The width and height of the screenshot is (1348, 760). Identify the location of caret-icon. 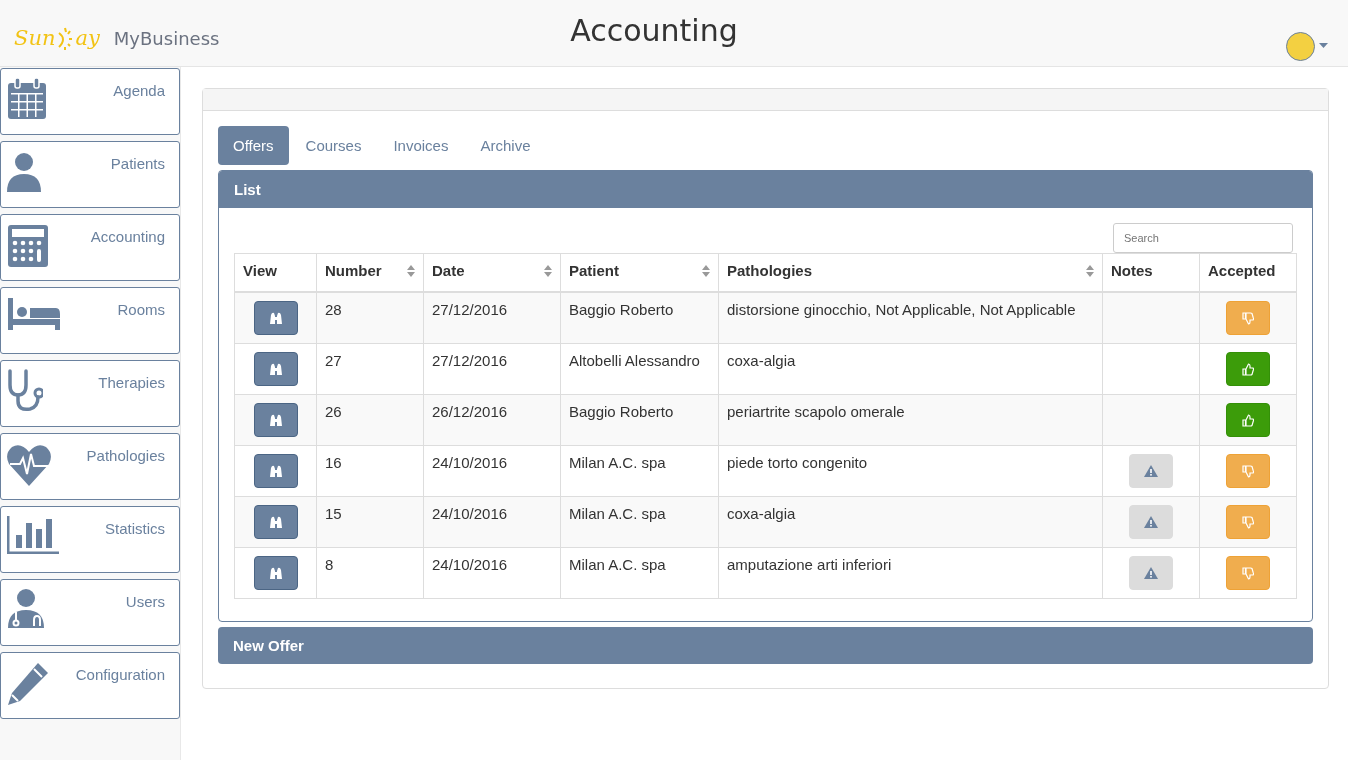
(1323, 46).